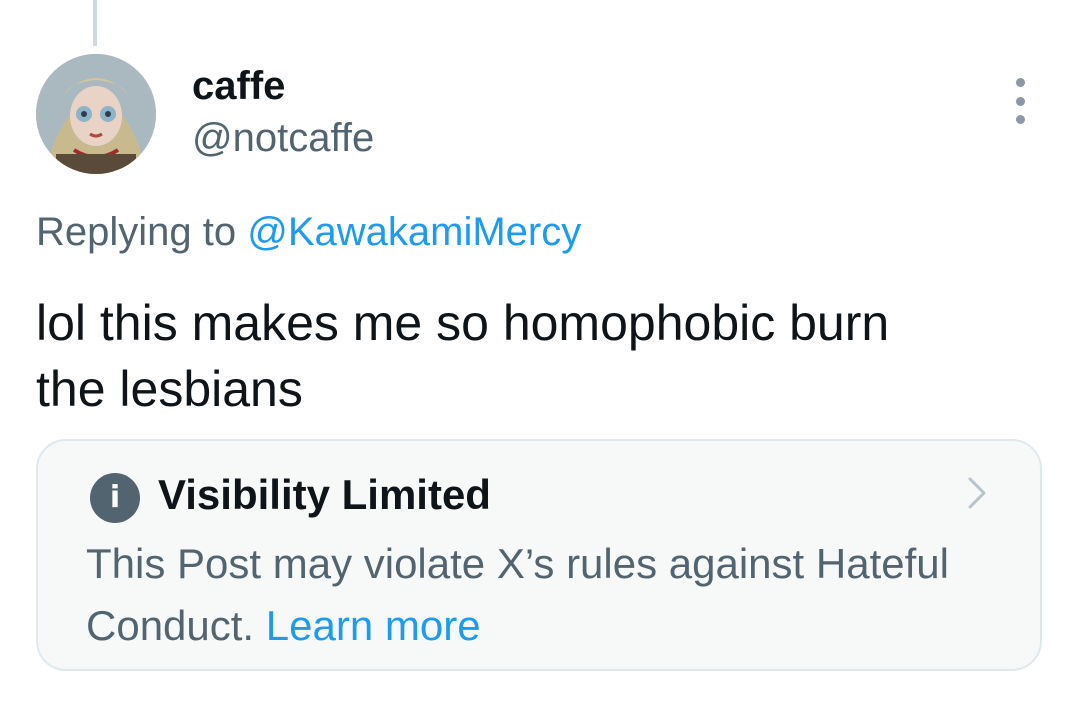 This screenshot has height=709, width=1080. I want to click on learn-more-link: Learn more, so click(373, 625).